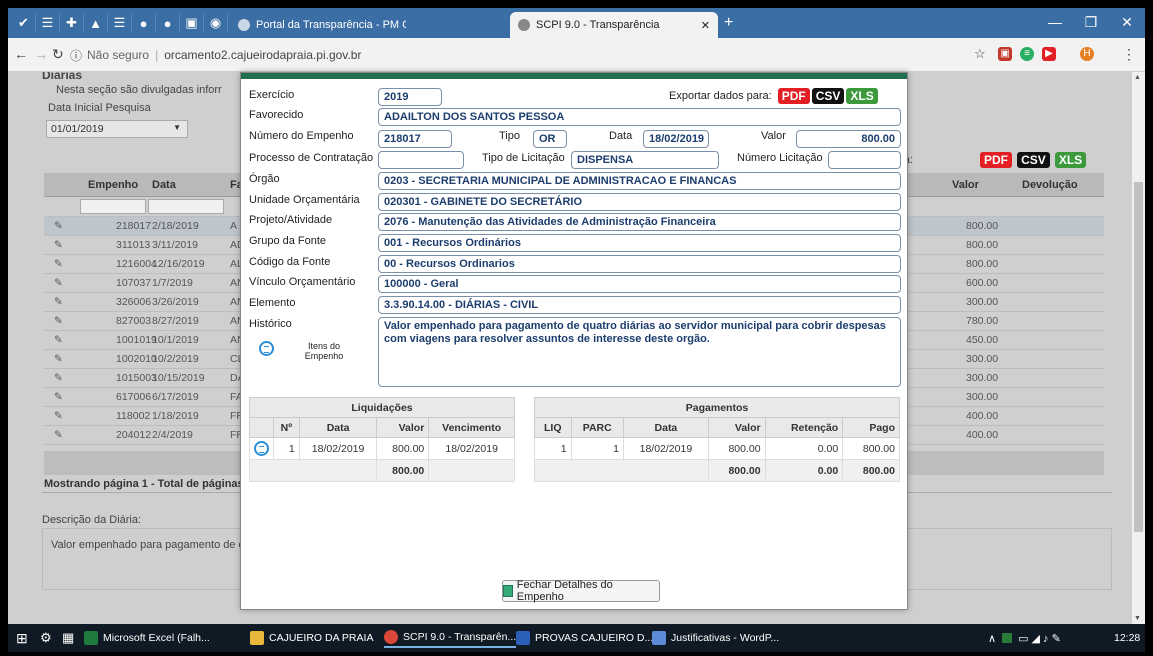  What do you see at coordinates (391, 637) in the screenshot?
I see `chrome-icon` at bounding box center [391, 637].